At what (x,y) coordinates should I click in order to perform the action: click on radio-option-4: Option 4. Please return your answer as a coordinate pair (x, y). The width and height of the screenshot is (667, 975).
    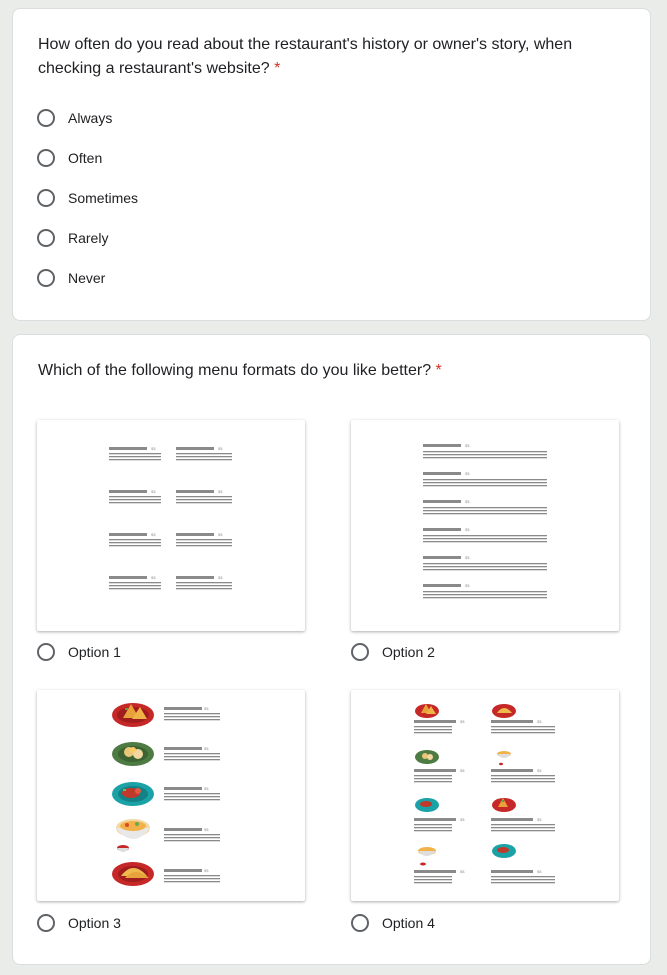
    Looking at the image, I should click on (393, 923).